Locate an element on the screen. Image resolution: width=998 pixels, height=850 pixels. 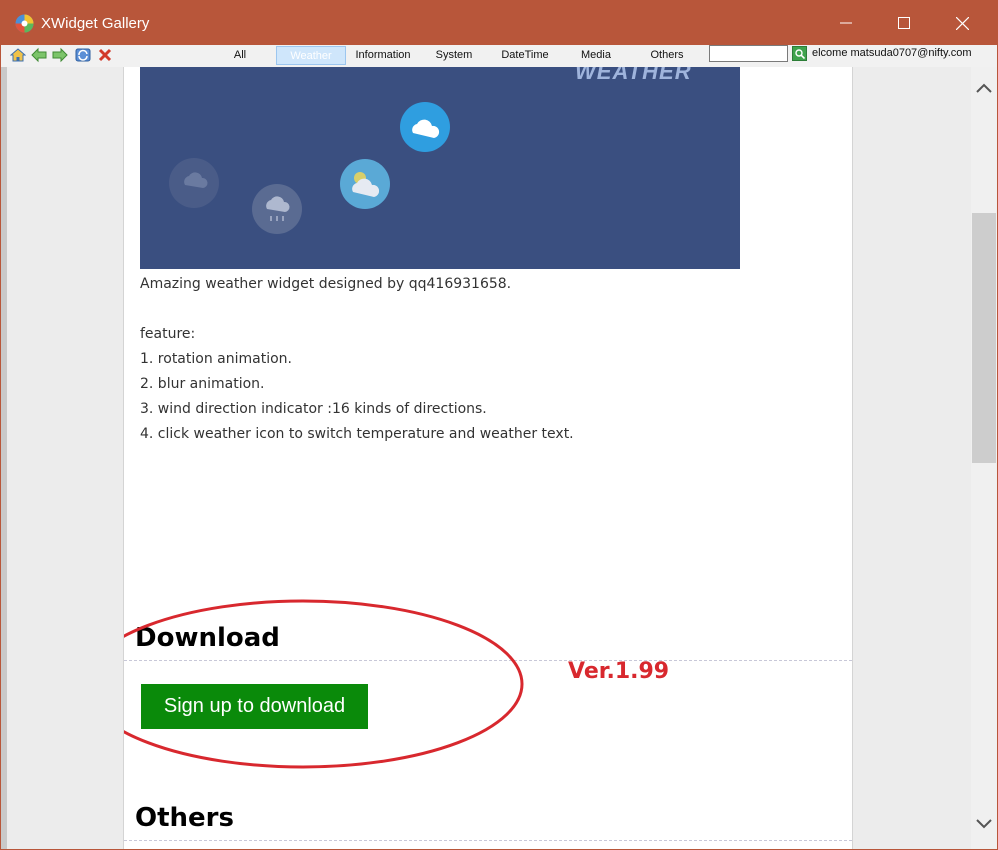
tab-weather: Weather is located at coordinates (311, 55).